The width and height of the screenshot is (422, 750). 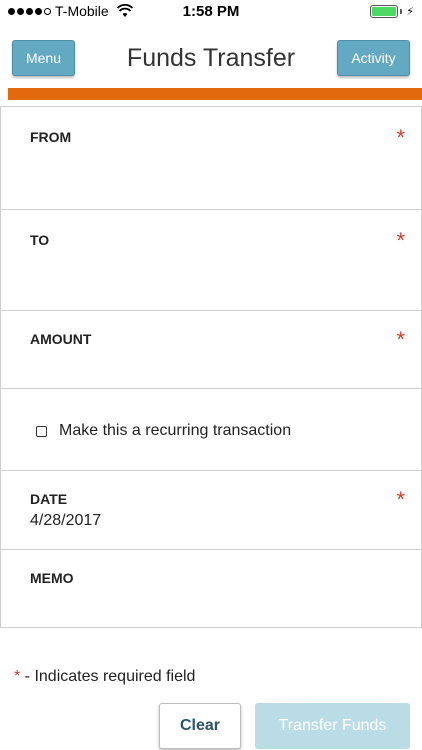 What do you see at coordinates (108, 676) in the screenshot?
I see `required-note-text: - Indicates required field` at bounding box center [108, 676].